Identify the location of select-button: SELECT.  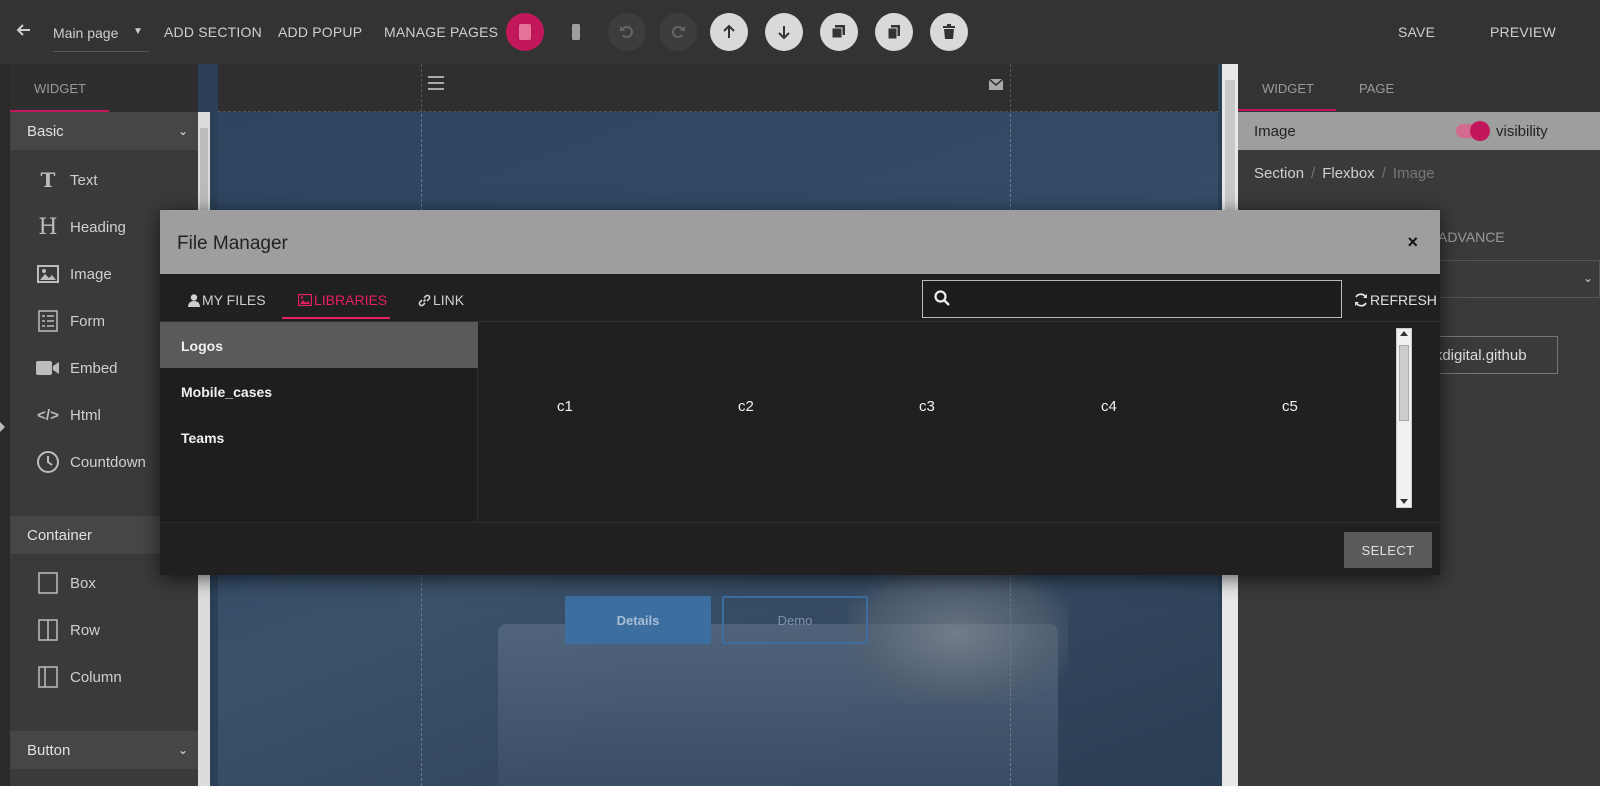
(1388, 550).